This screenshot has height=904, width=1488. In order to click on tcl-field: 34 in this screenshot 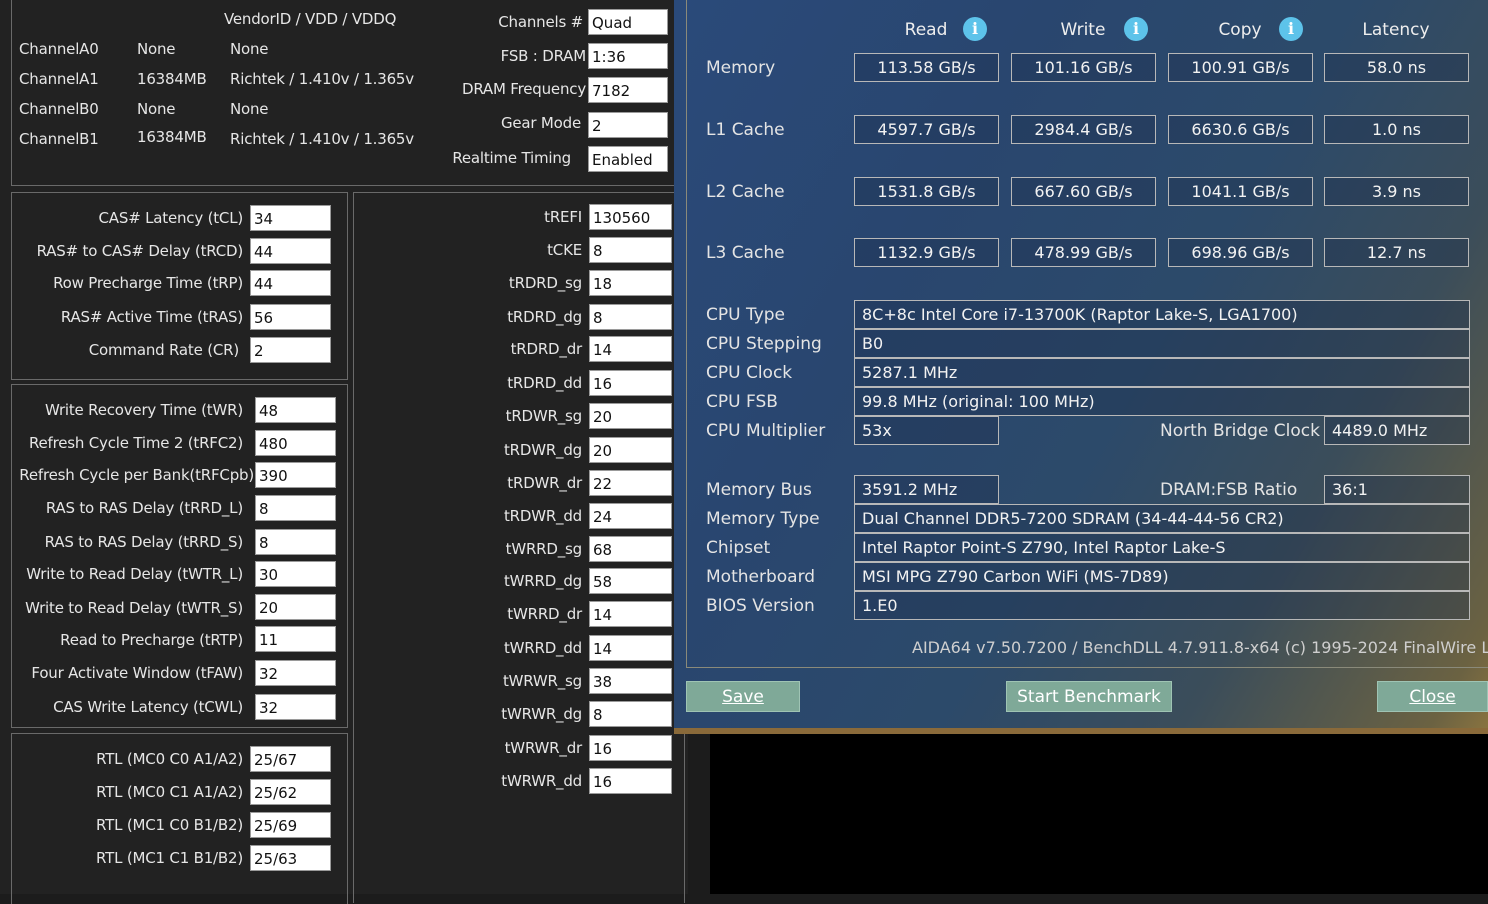, I will do `click(290, 218)`.